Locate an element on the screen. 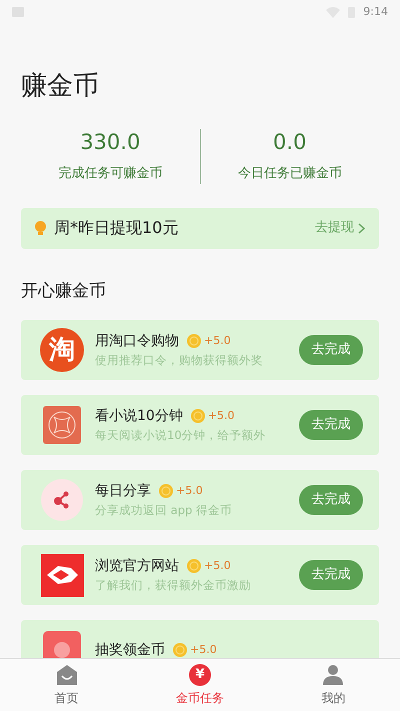 The width and height of the screenshot is (400, 711). nav-tab: 我的 is located at coordinates (333, 685).